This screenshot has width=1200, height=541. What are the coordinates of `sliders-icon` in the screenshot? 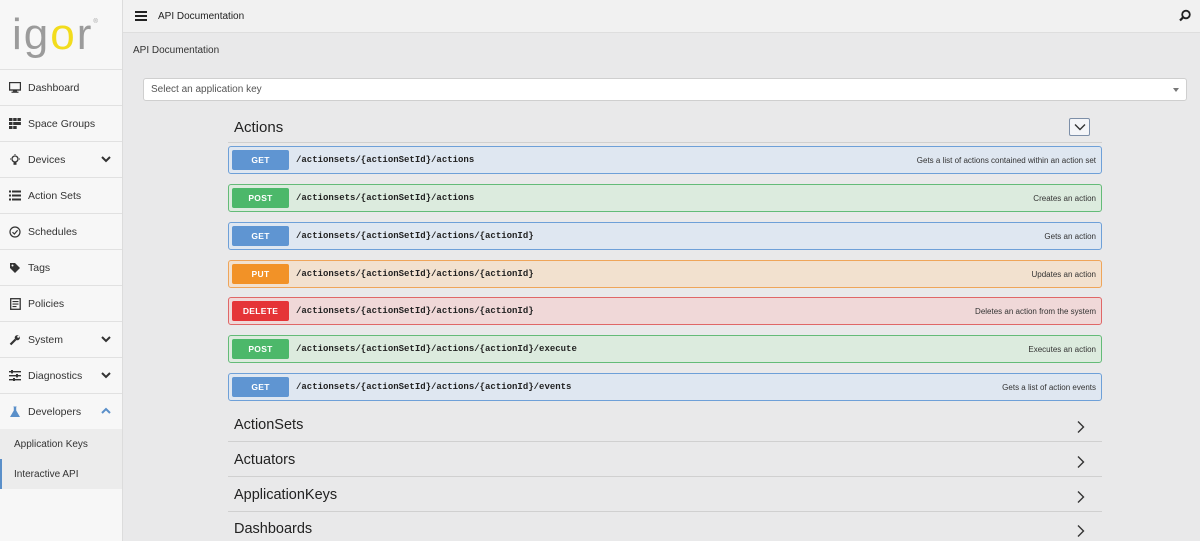 It's located at (15, 376).